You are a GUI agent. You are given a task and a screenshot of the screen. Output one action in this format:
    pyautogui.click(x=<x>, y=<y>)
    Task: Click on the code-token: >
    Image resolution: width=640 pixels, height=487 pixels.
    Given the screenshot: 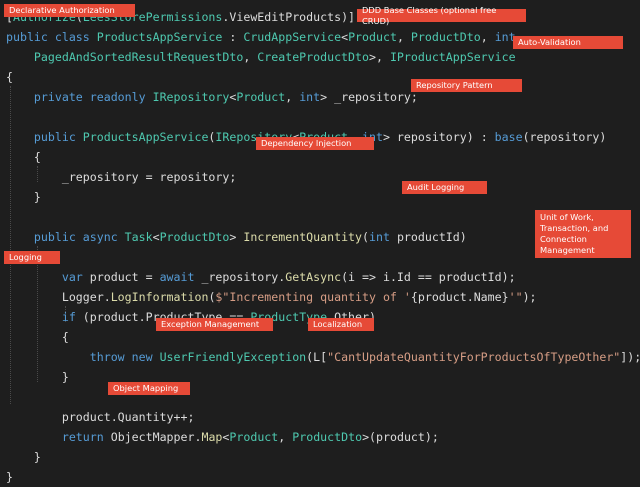 What is the action you would take?
    pyautogui.click(x=236, y=237)
    